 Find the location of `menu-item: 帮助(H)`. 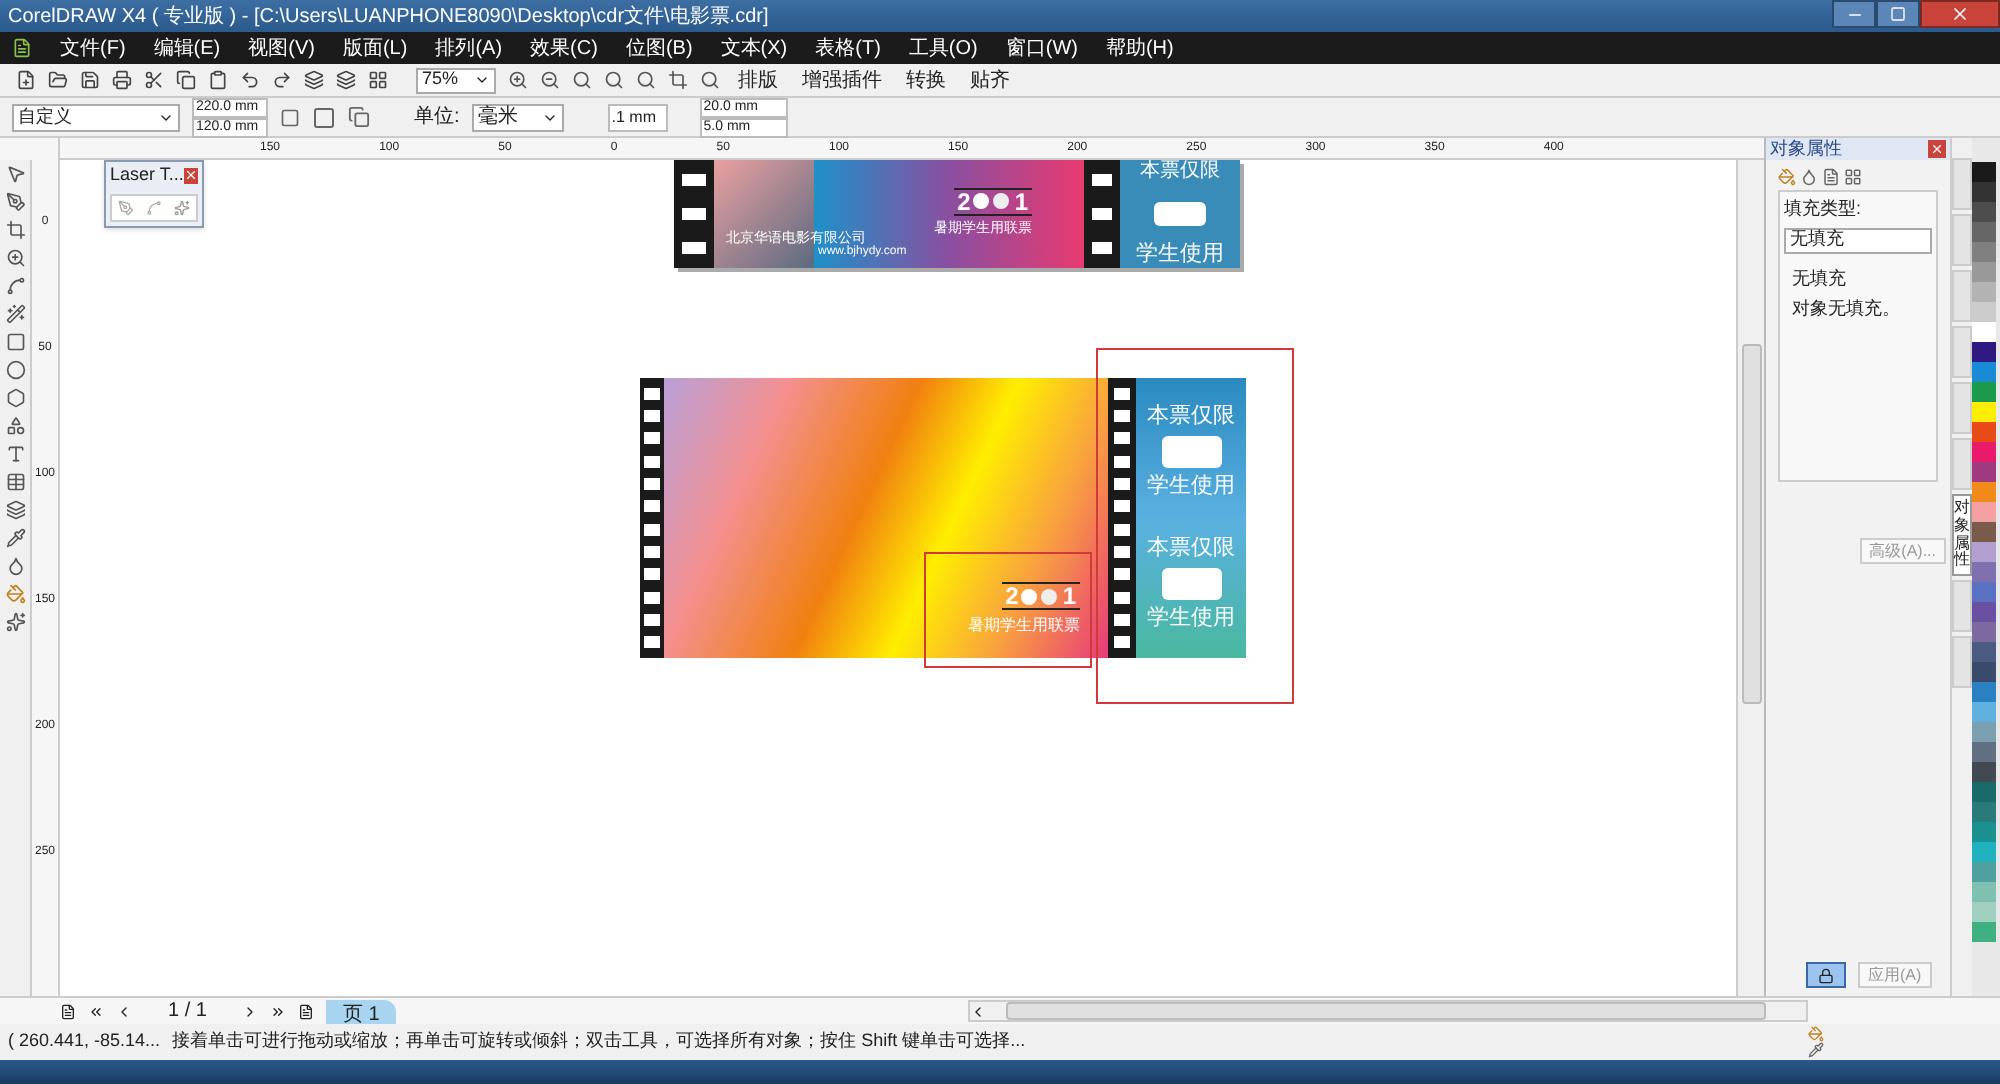

menu-item: 帮助(H) is located at coordinates (1139, 48).